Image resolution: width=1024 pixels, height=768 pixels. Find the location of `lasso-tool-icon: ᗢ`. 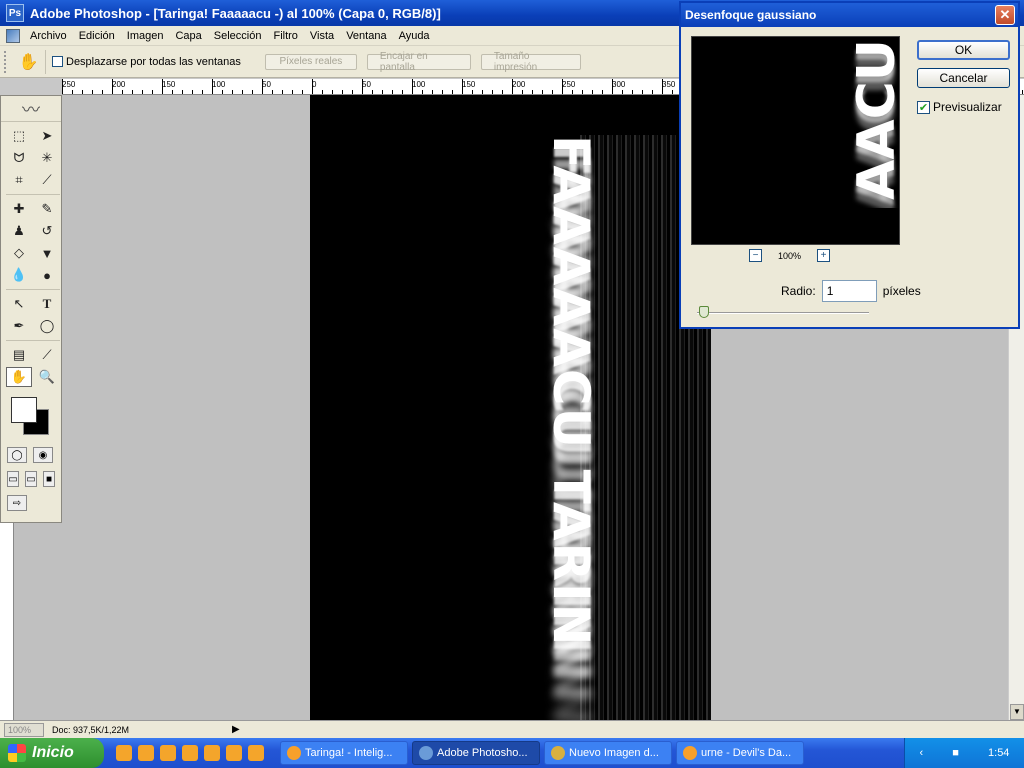

lasso-tool-icon: ᗢ is located at coordinates (19, 158).